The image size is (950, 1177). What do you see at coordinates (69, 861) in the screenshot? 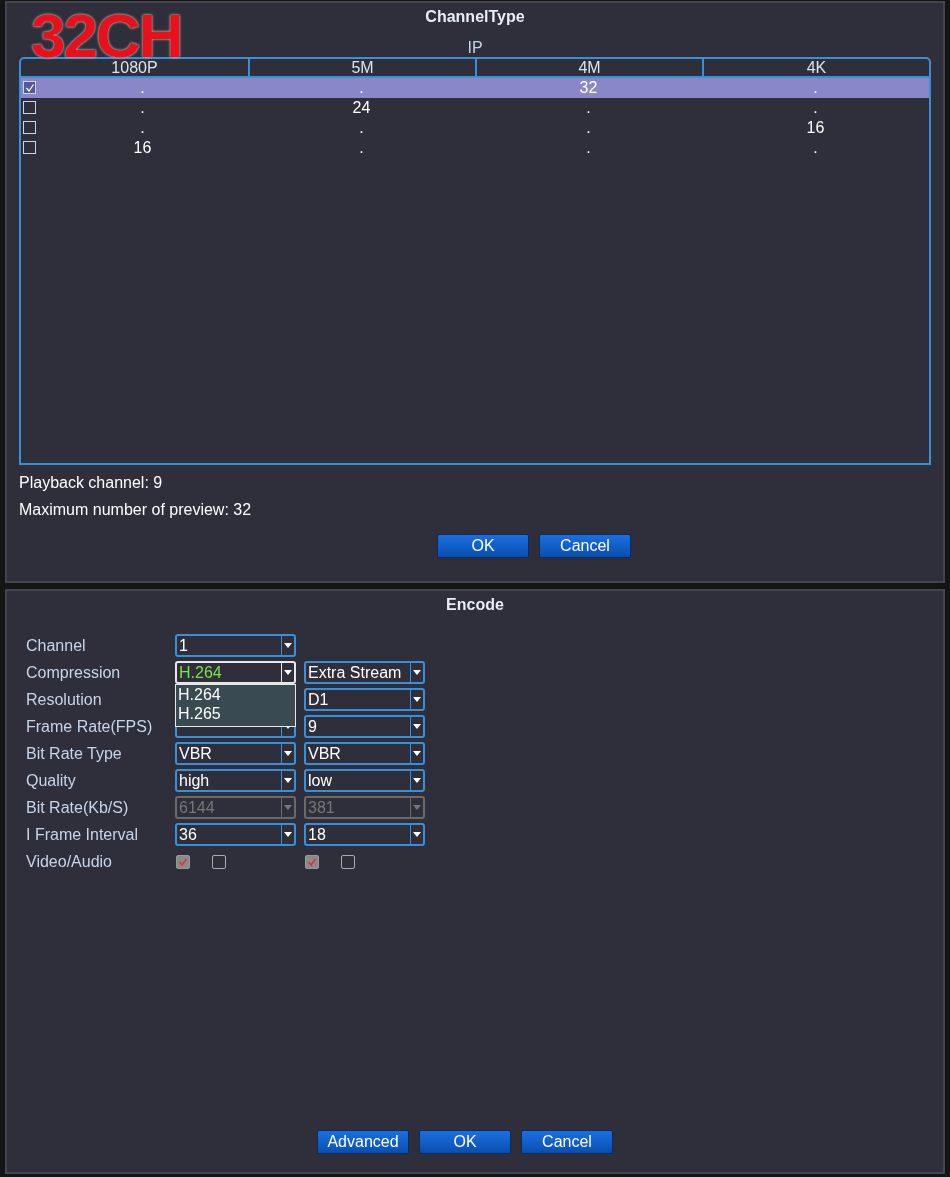
I see `field-label: Video/Audio` at bounding box center [69, 861].